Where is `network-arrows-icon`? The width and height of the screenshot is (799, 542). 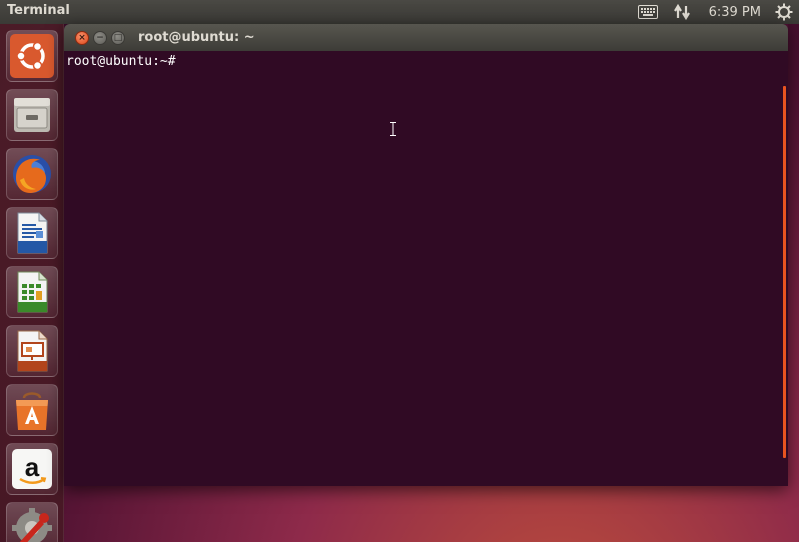
network-arrows-icon is located at coordinates (682, 12).